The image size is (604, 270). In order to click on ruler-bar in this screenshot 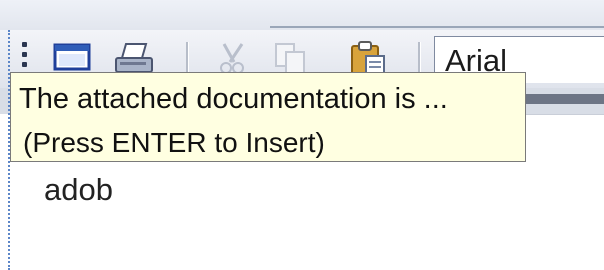, I will do `click(562, 99)`.